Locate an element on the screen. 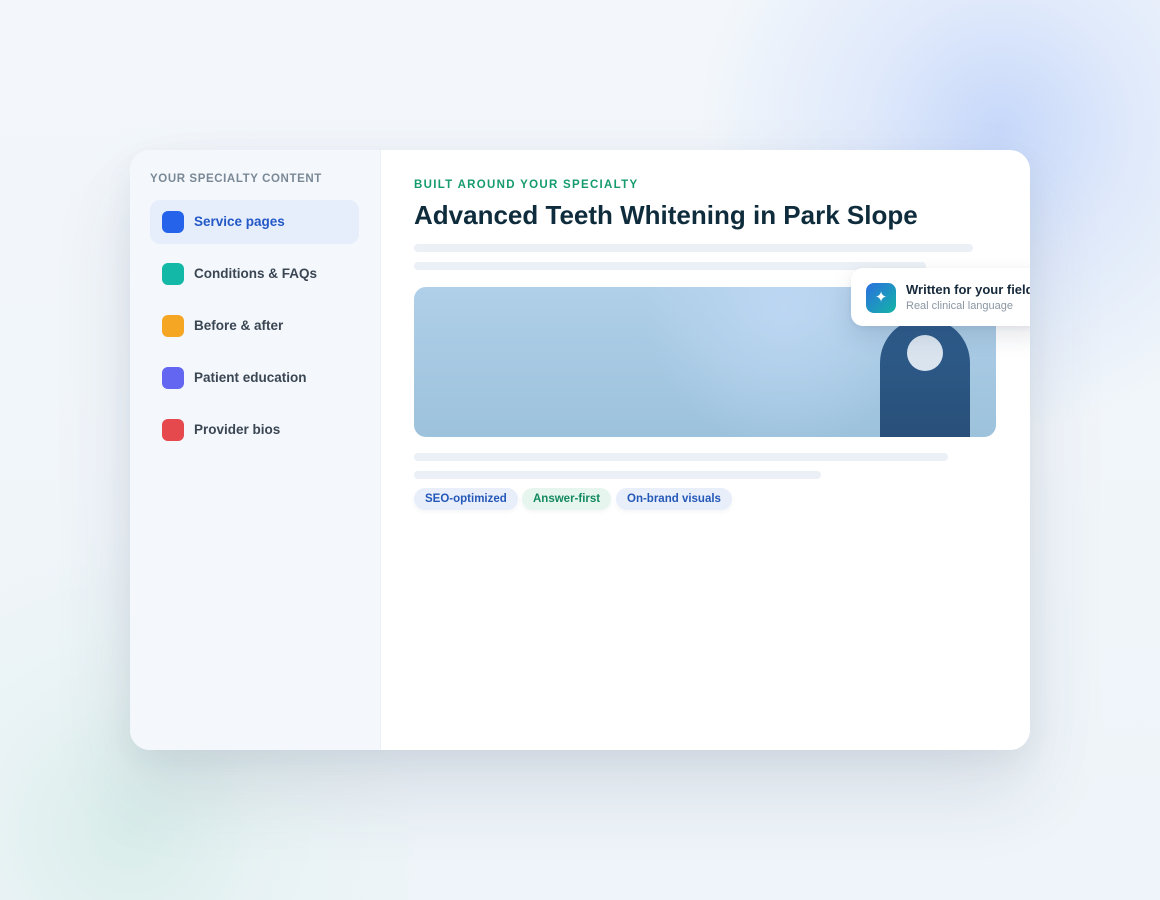 The width and height of the screenshot is (1160, 900). tag-on-brand-visuals: On-brand visuals is located at coordinates (674, 499).